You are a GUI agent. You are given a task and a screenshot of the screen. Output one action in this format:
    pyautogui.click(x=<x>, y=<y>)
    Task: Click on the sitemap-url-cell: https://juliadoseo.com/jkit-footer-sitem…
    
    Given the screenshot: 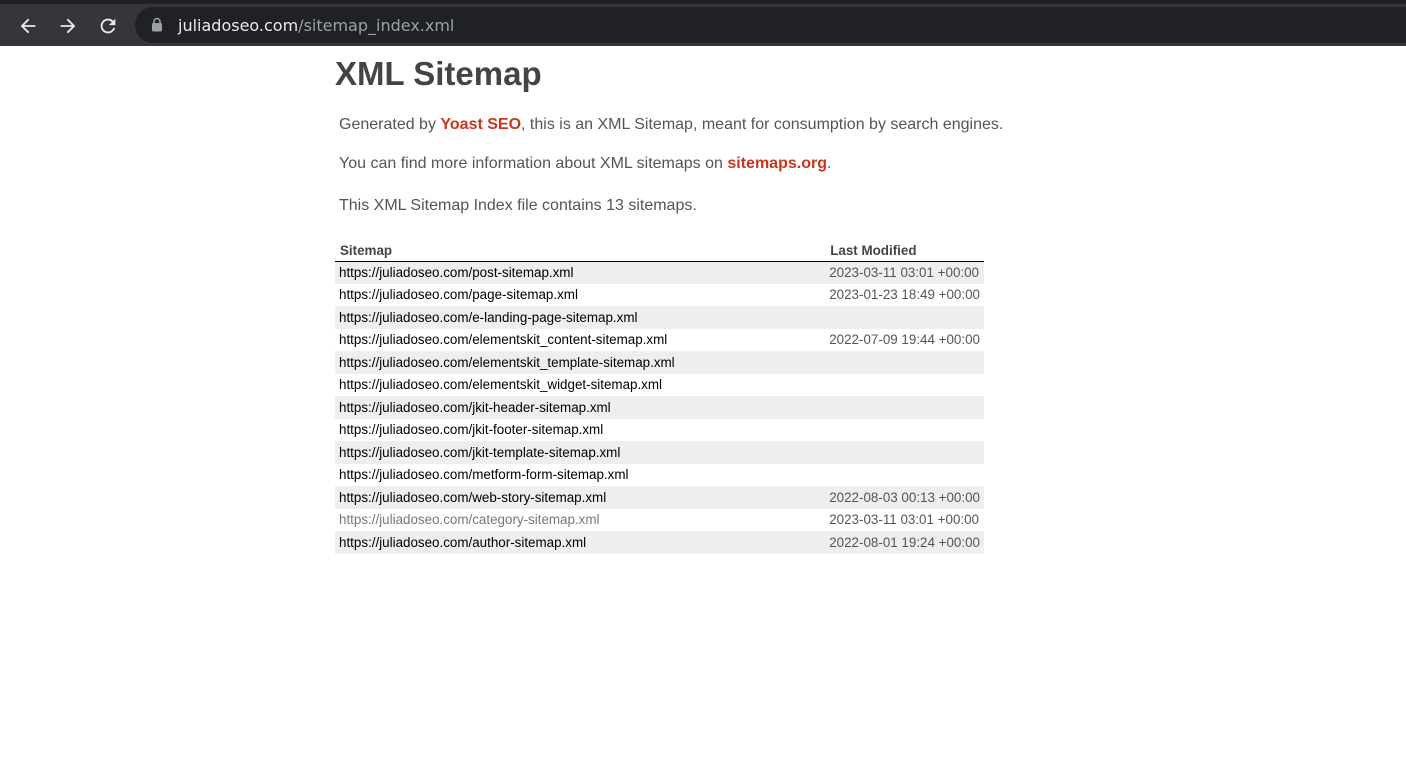 What is the action you would take?
    pyautogui.click(x=580, y=430)
    